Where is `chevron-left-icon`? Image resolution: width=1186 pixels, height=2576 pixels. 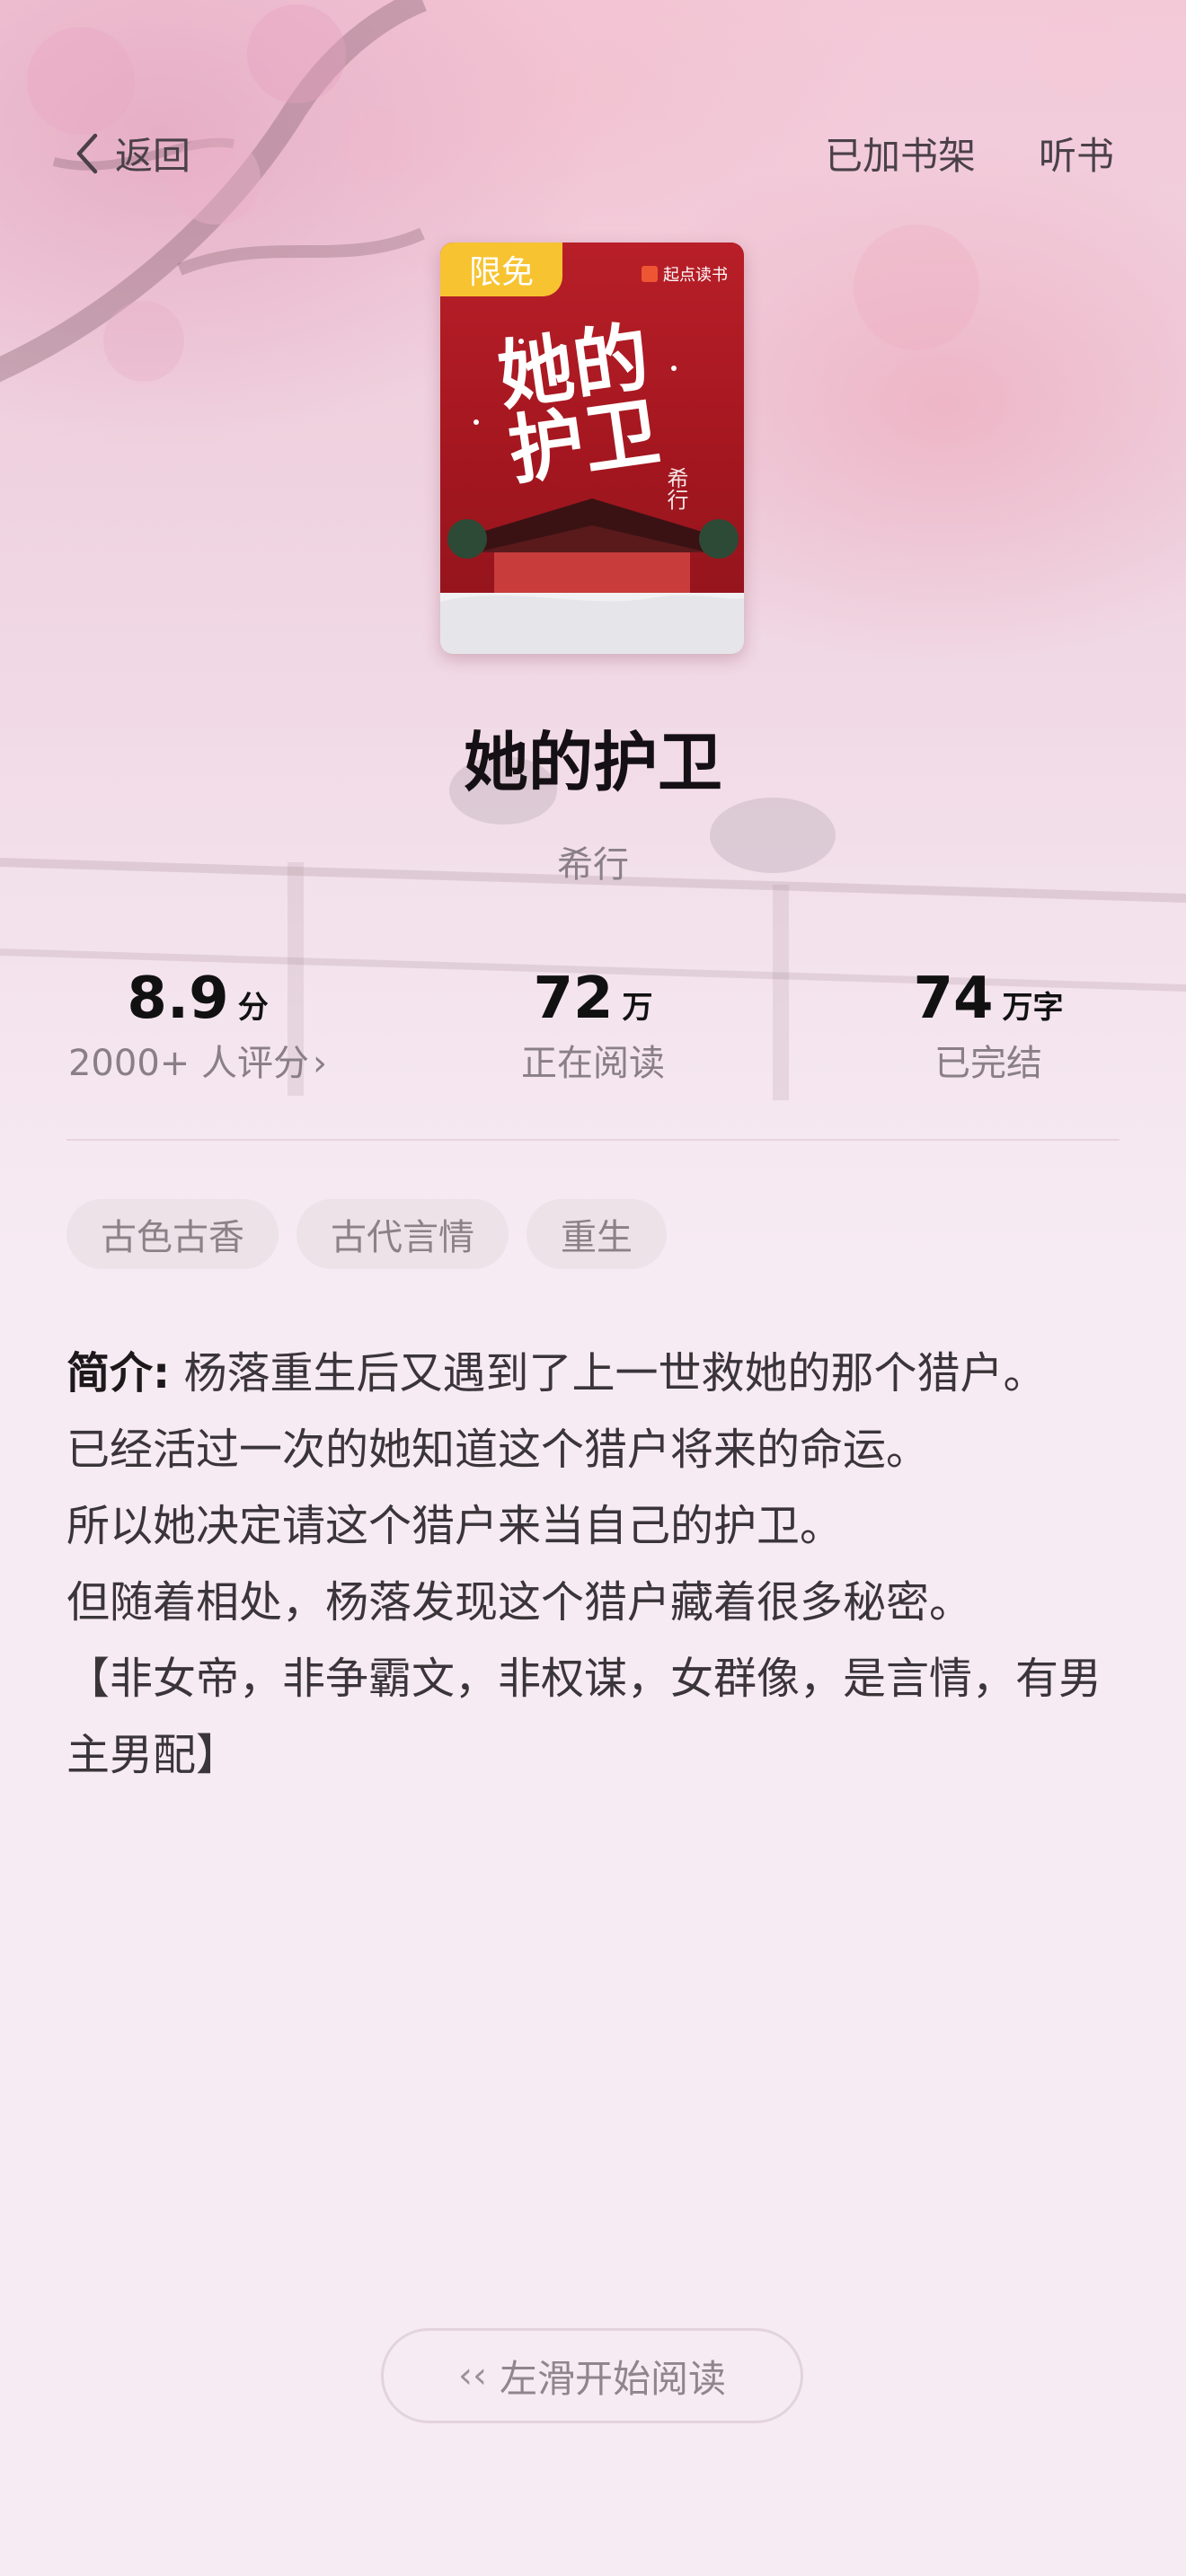 chevron-left-icon is located at coordinates (92, 153).